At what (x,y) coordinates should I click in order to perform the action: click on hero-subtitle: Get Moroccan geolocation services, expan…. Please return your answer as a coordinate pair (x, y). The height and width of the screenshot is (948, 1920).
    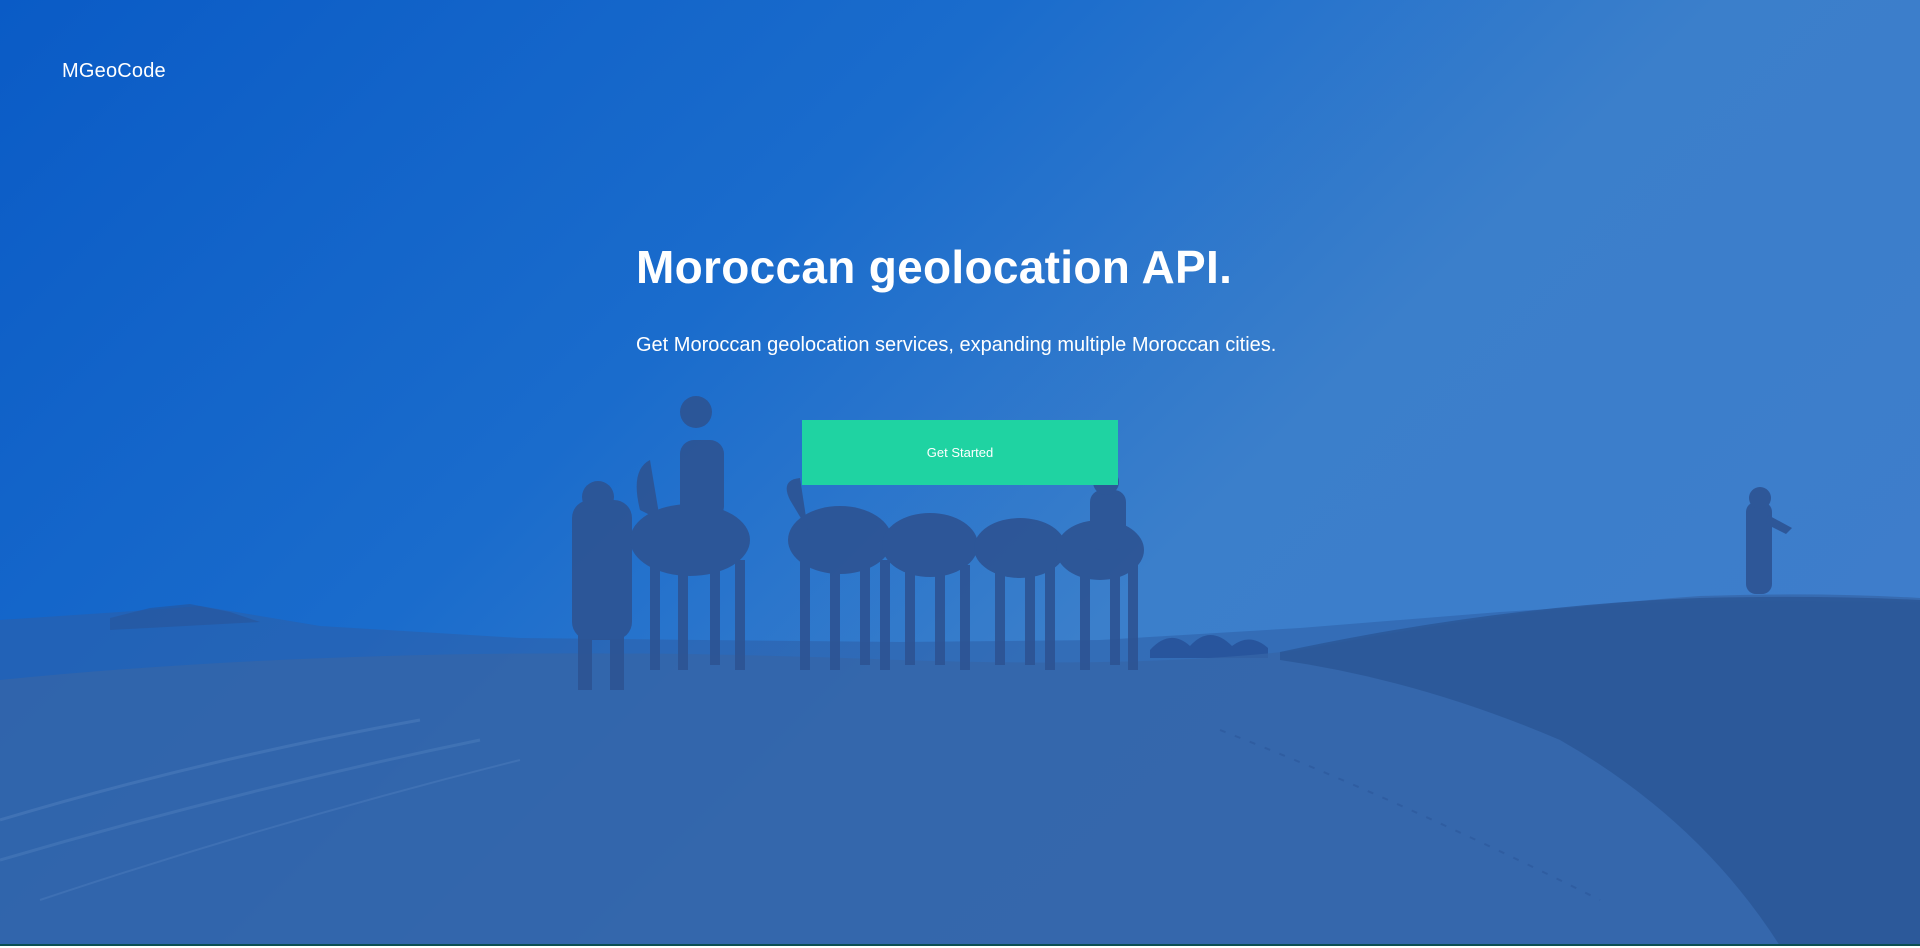
    Looking at the image, I should click on (956, 345).